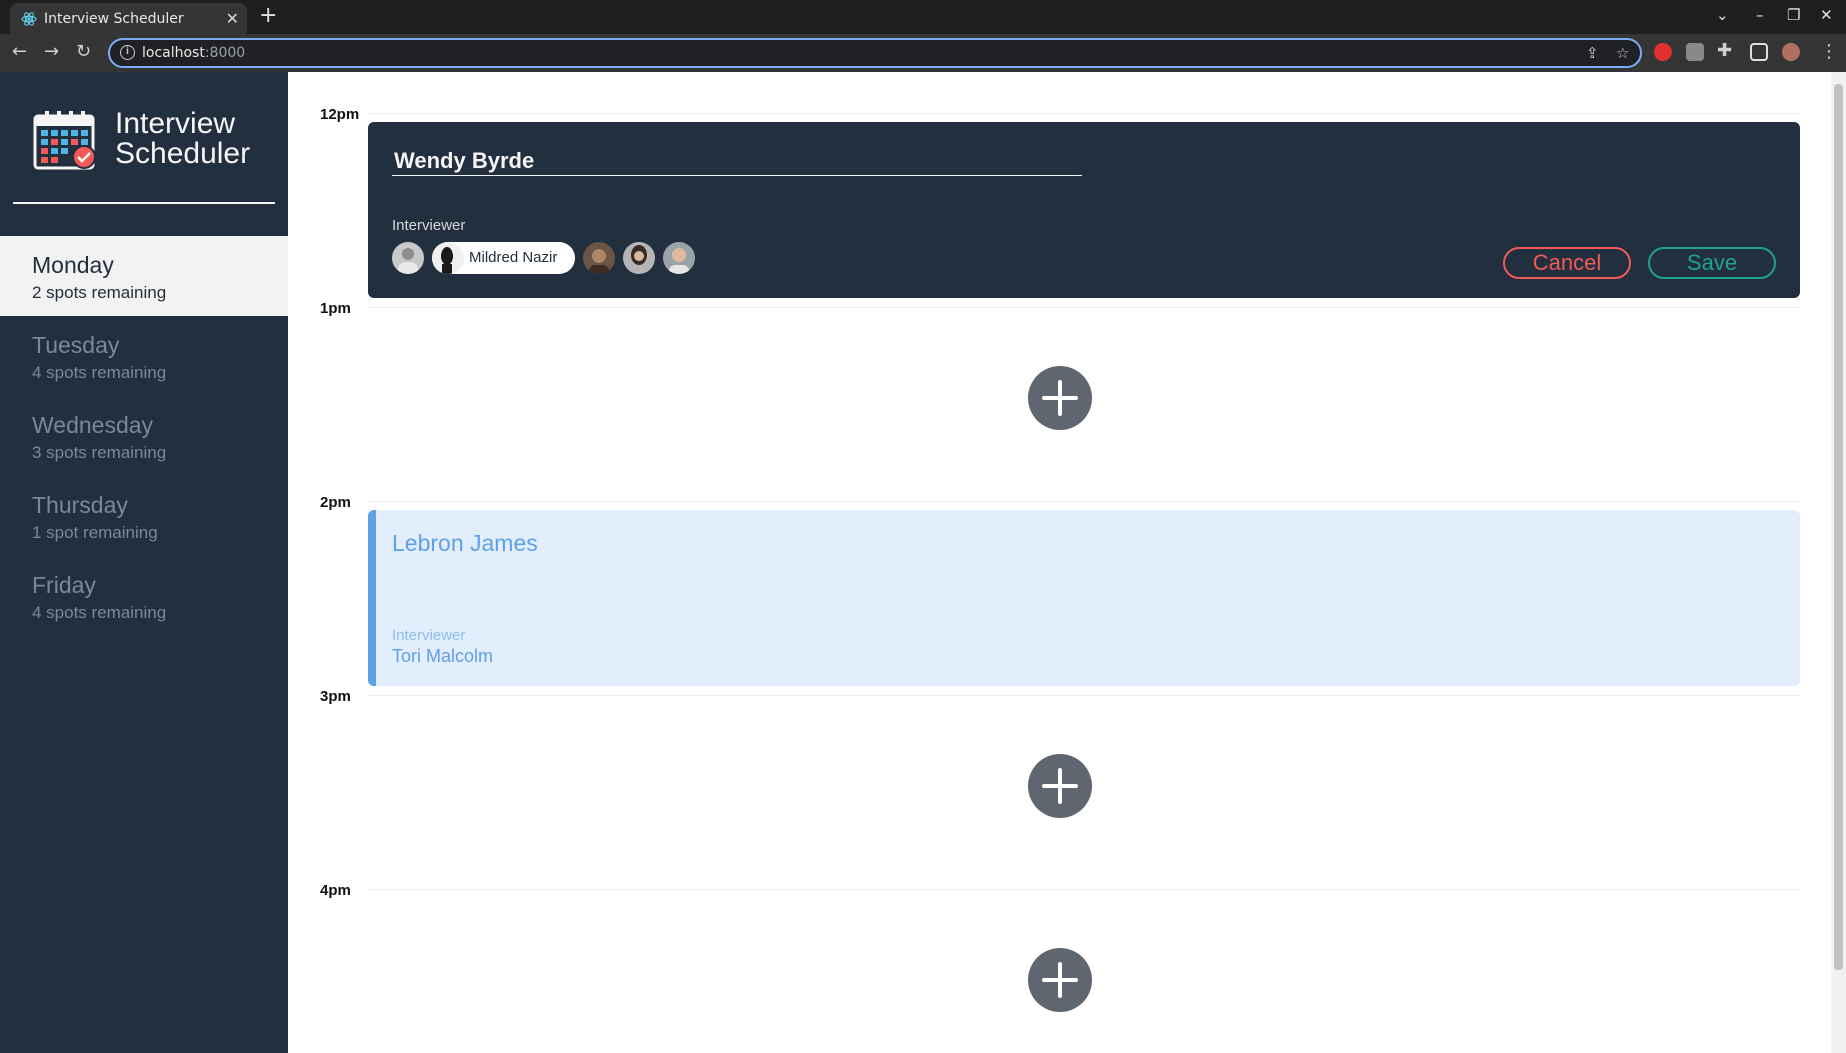  Describe the element at coordinates (340, 114) in the screenshot. I see `time-label: 12pm` at that location.